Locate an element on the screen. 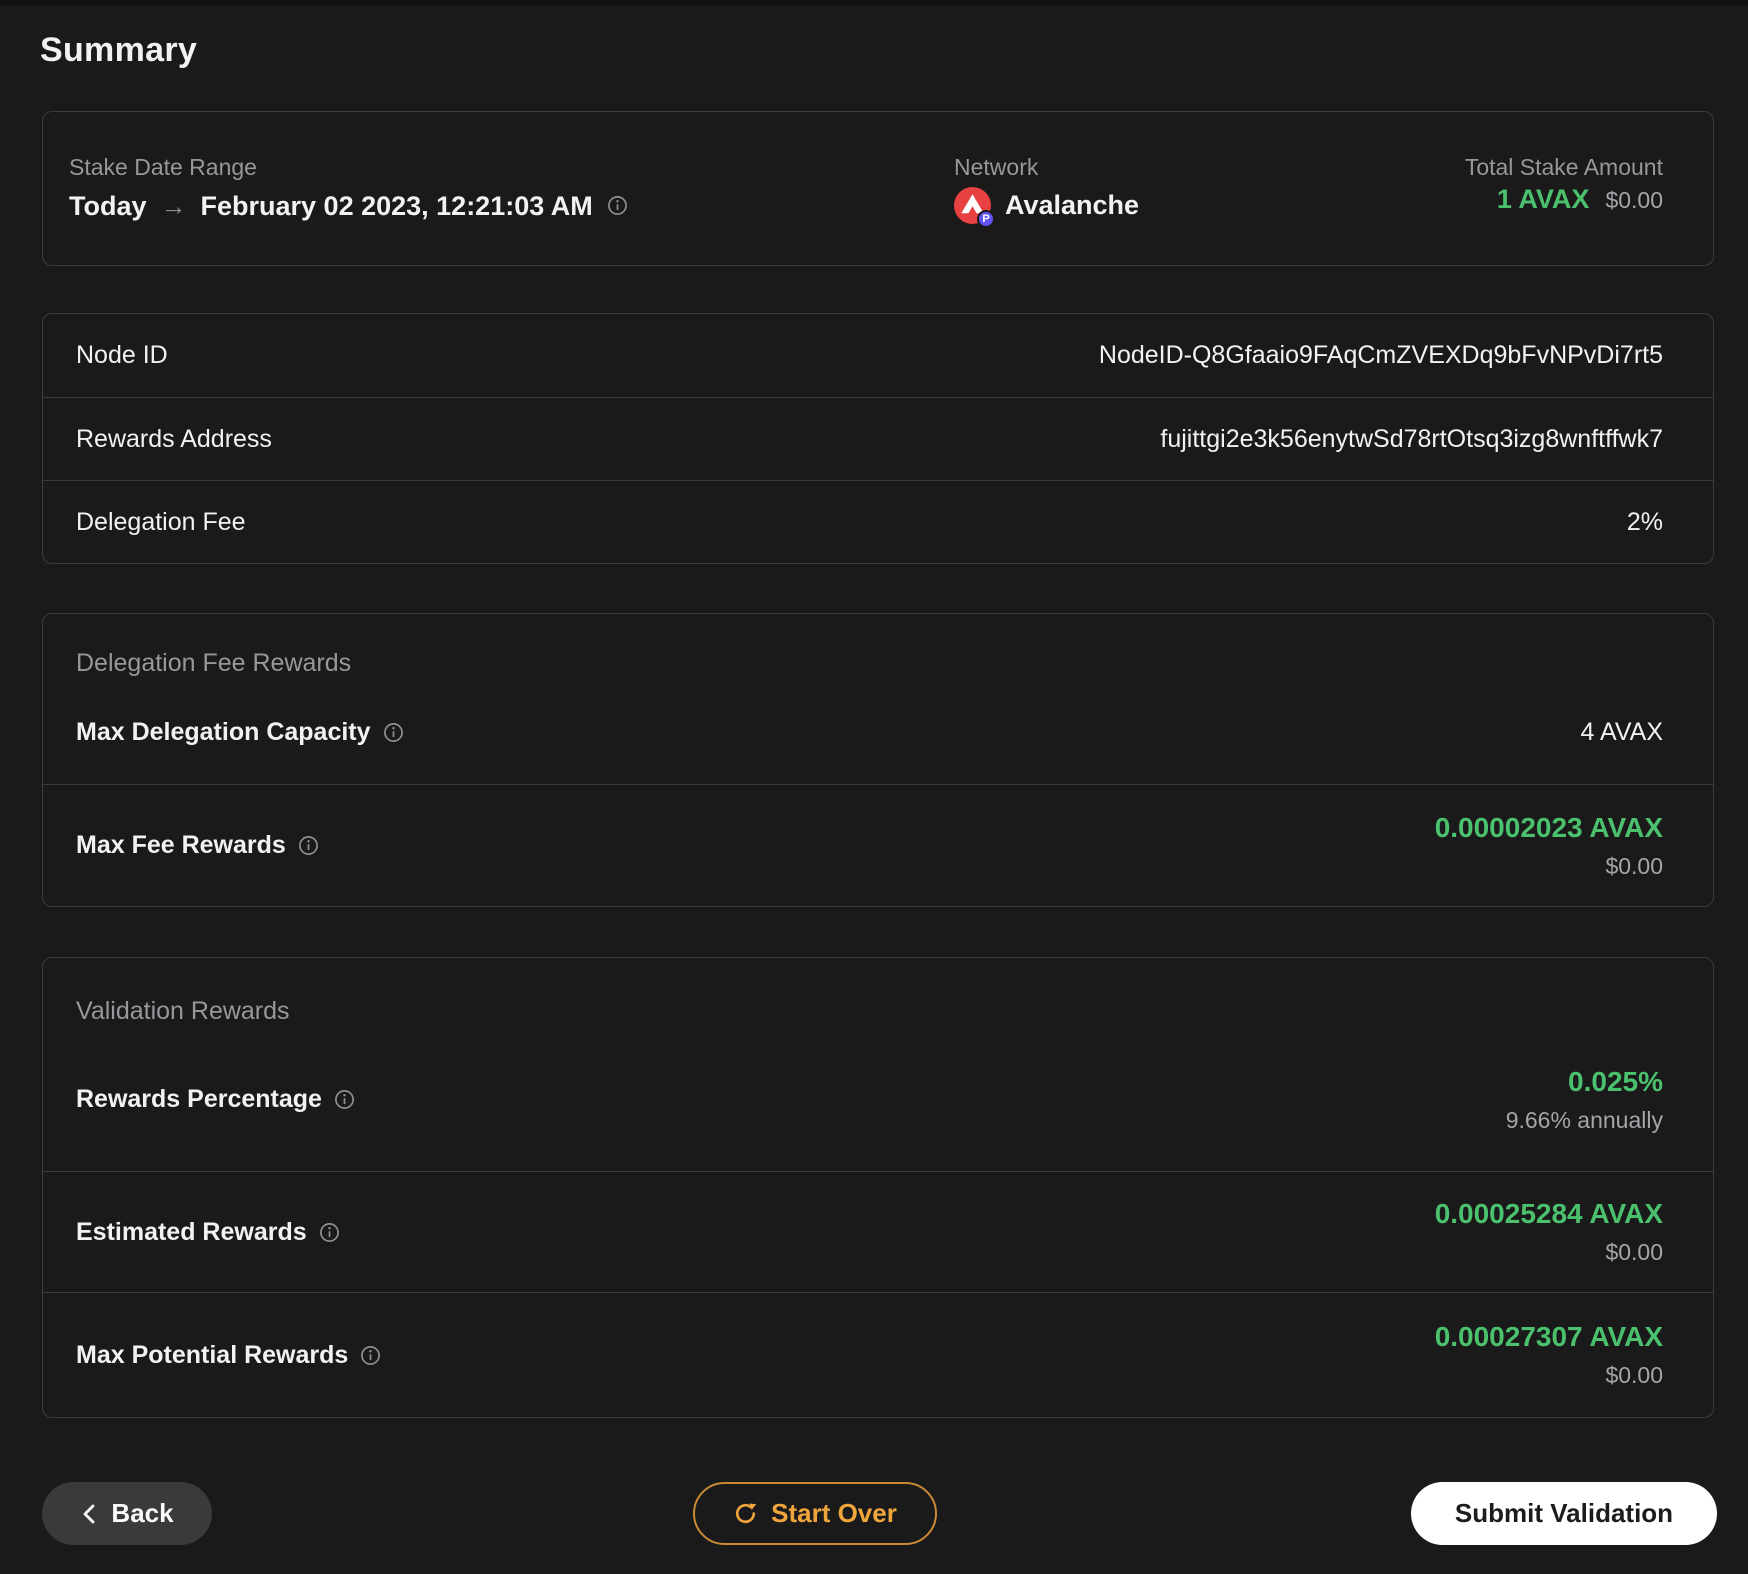 This screenshot has height=1574, width=1748. max-delegation-capacity-info-icon is located at coordinates (393, 732).